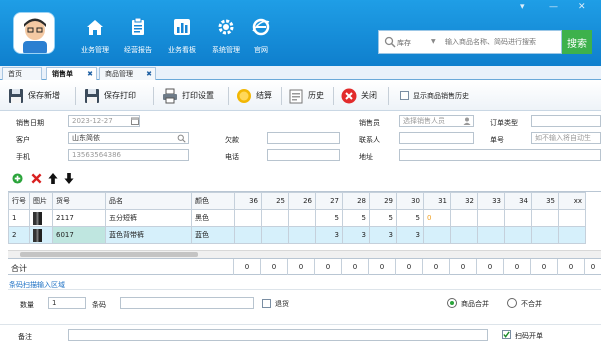 The height and width of the screenshot is (343, 601). Describe the element at coordinates (304, 254) in the screenshot. I see `horizontal-scrollbar` at that location.